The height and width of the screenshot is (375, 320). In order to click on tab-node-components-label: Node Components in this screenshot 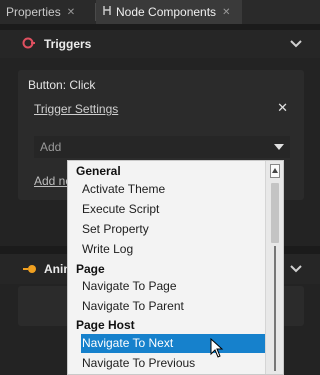, I will do `click(166, 12)`.